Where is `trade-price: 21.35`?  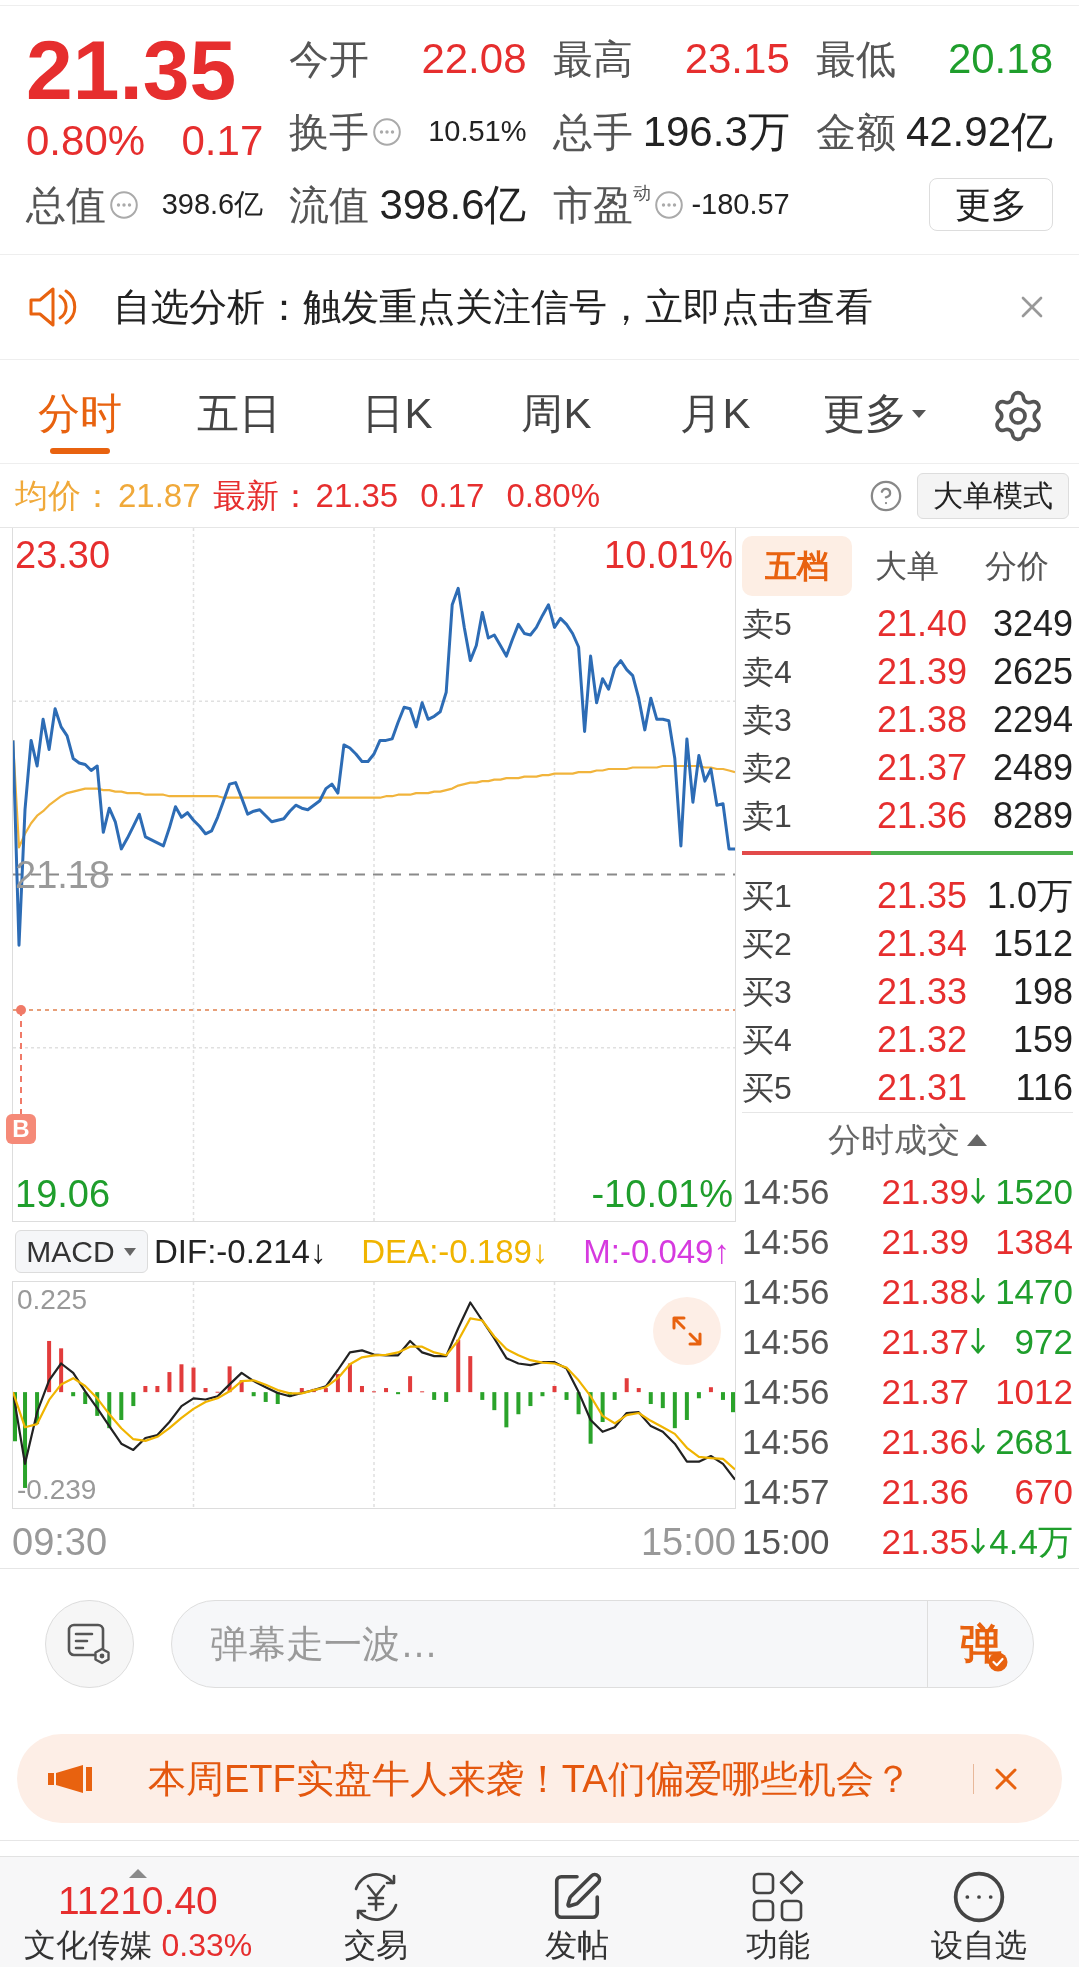 trade-price: 21.35 is located at coordinates (924, 1541).